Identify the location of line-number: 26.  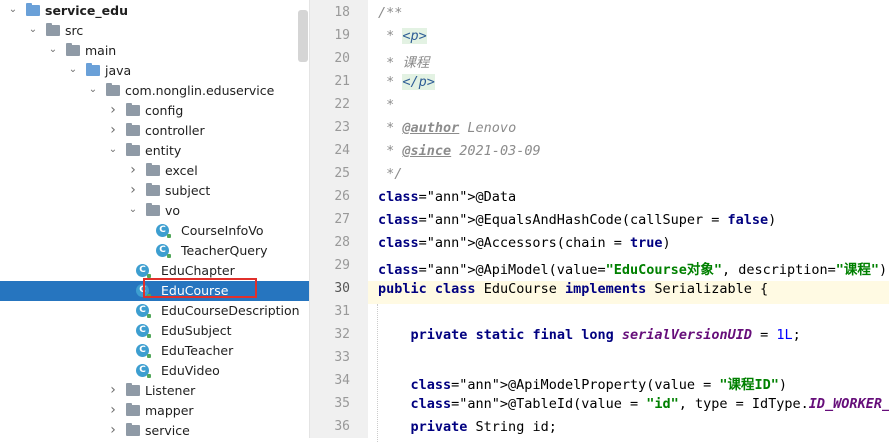
(342, 196).